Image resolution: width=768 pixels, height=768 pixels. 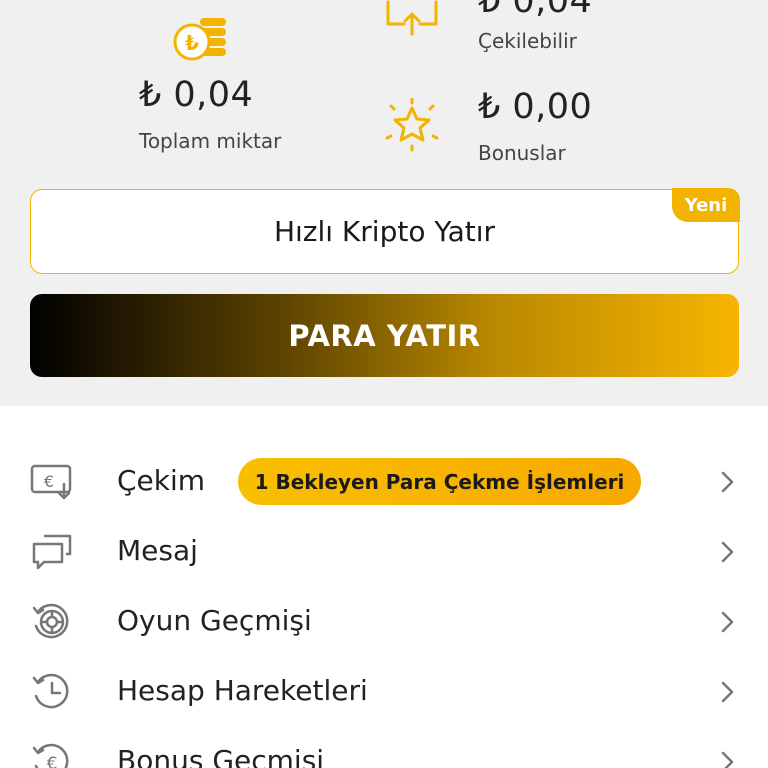 I want to click on euro-withdraw-icon: €, so click(x=51, y=482).